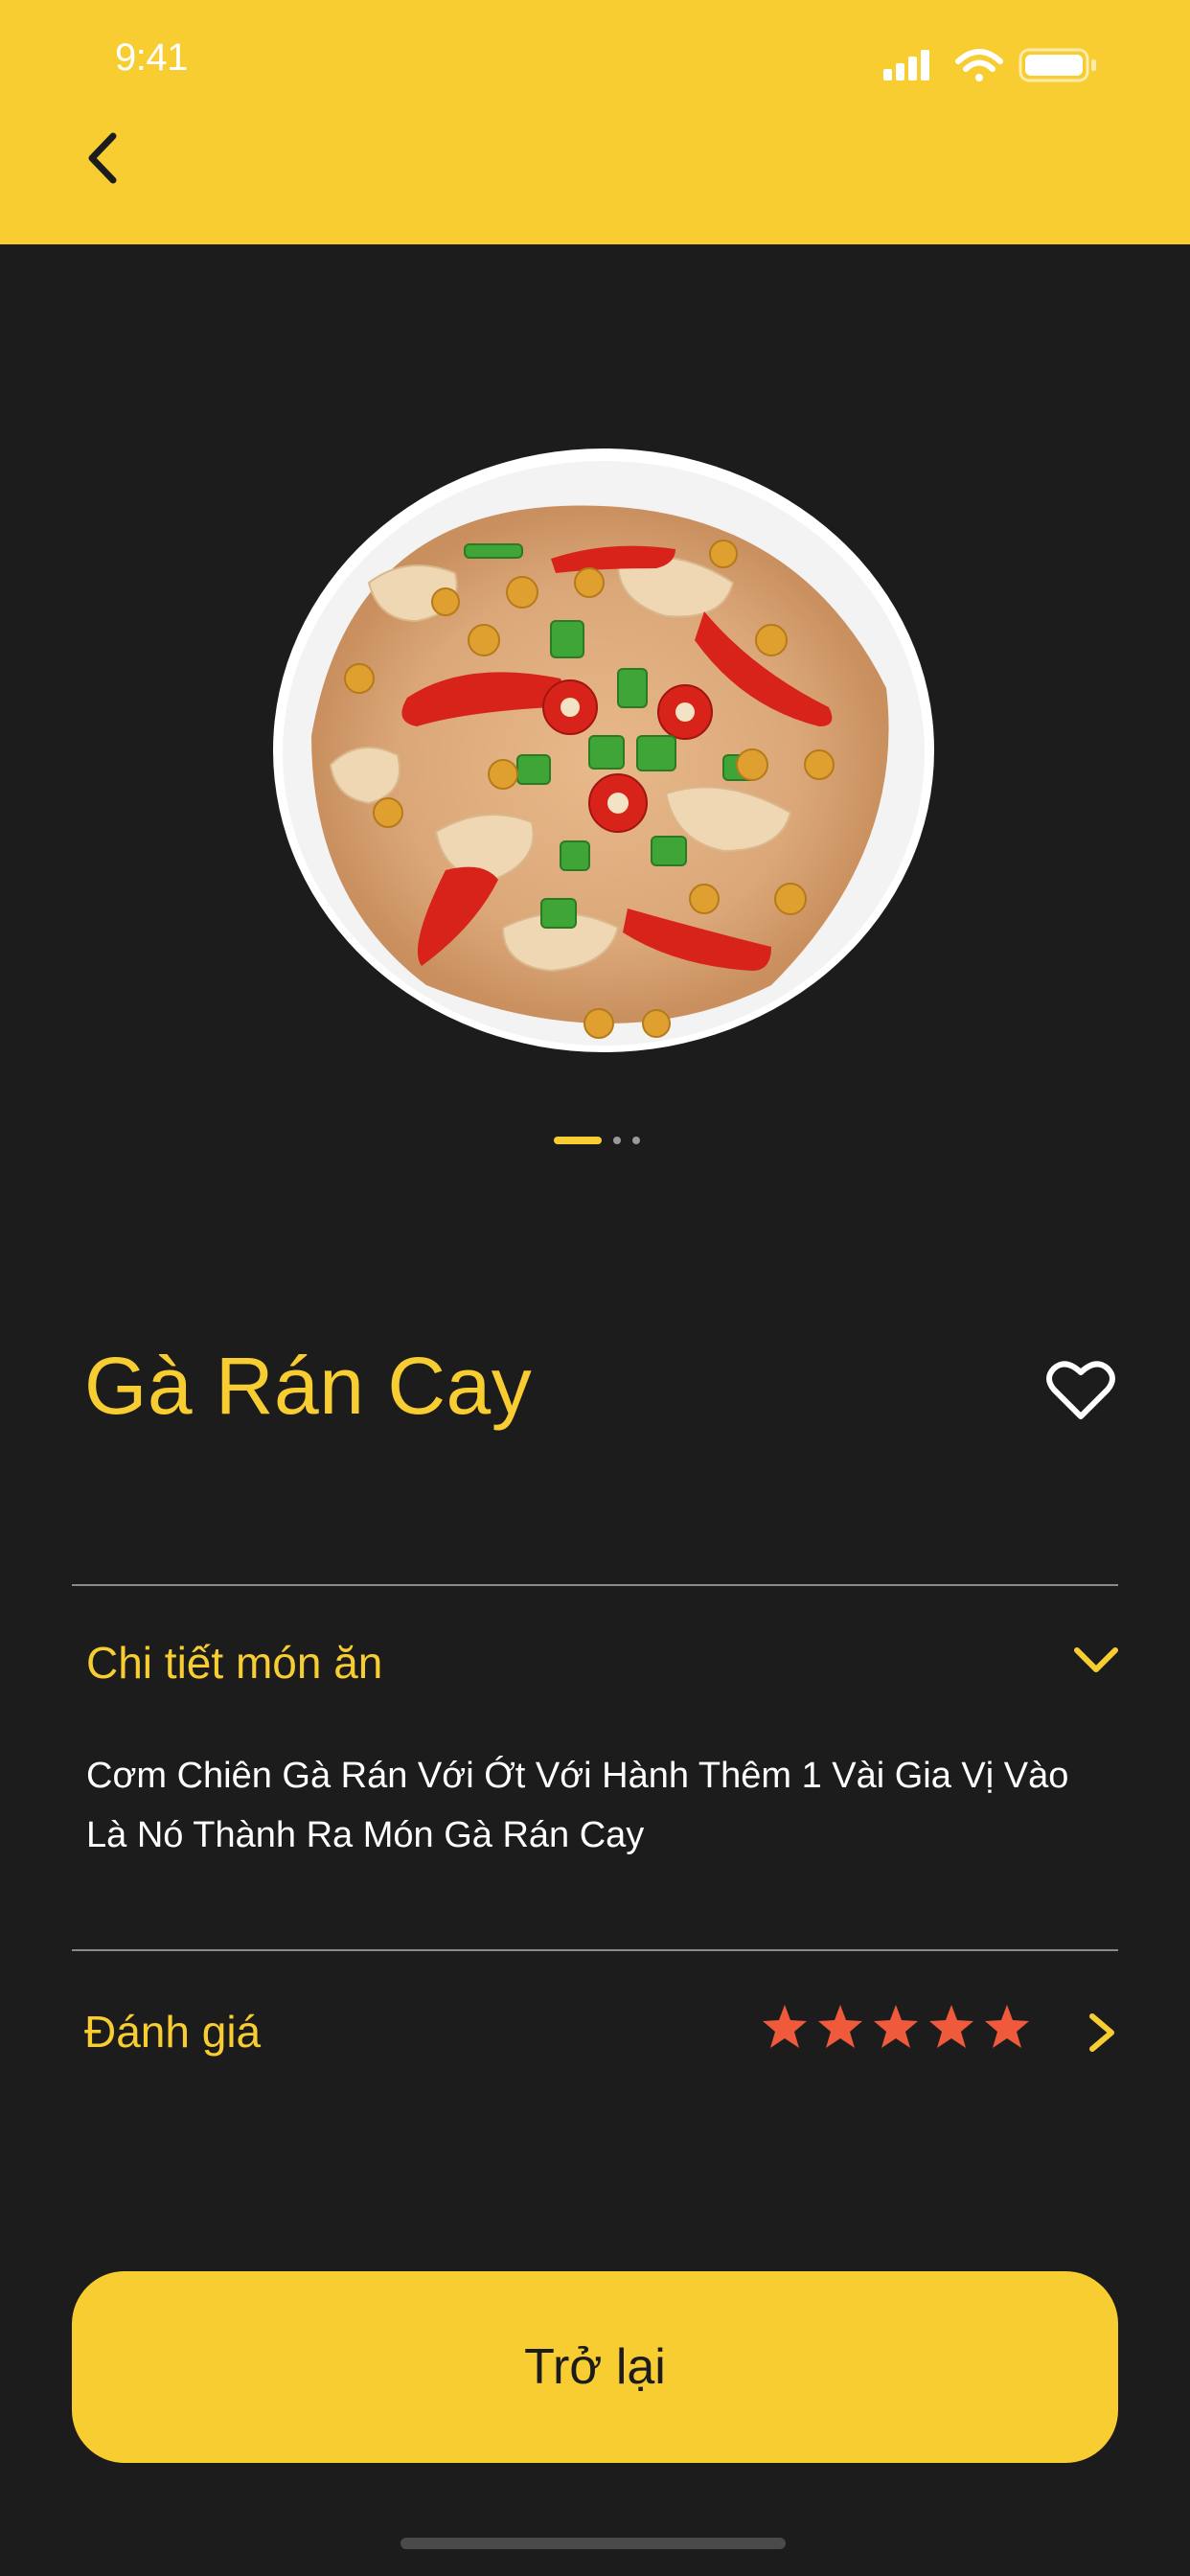 This screenshot has height=2576, width=1190. I want to click on chevron-down-icon, so click(1096, 1660).